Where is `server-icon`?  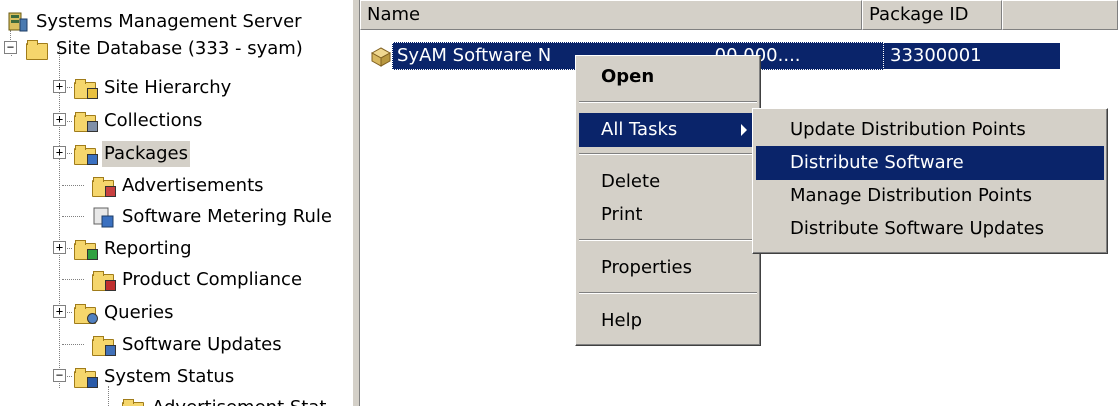 server-icon is located at coordinates (17, 22).